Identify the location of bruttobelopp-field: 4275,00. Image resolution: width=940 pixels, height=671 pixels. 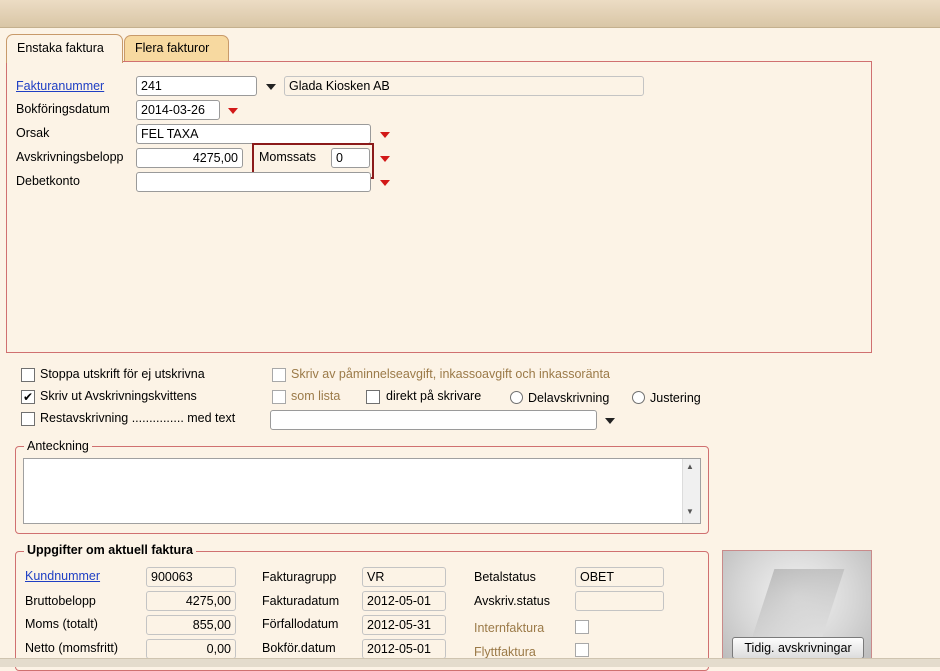
(191, 601).